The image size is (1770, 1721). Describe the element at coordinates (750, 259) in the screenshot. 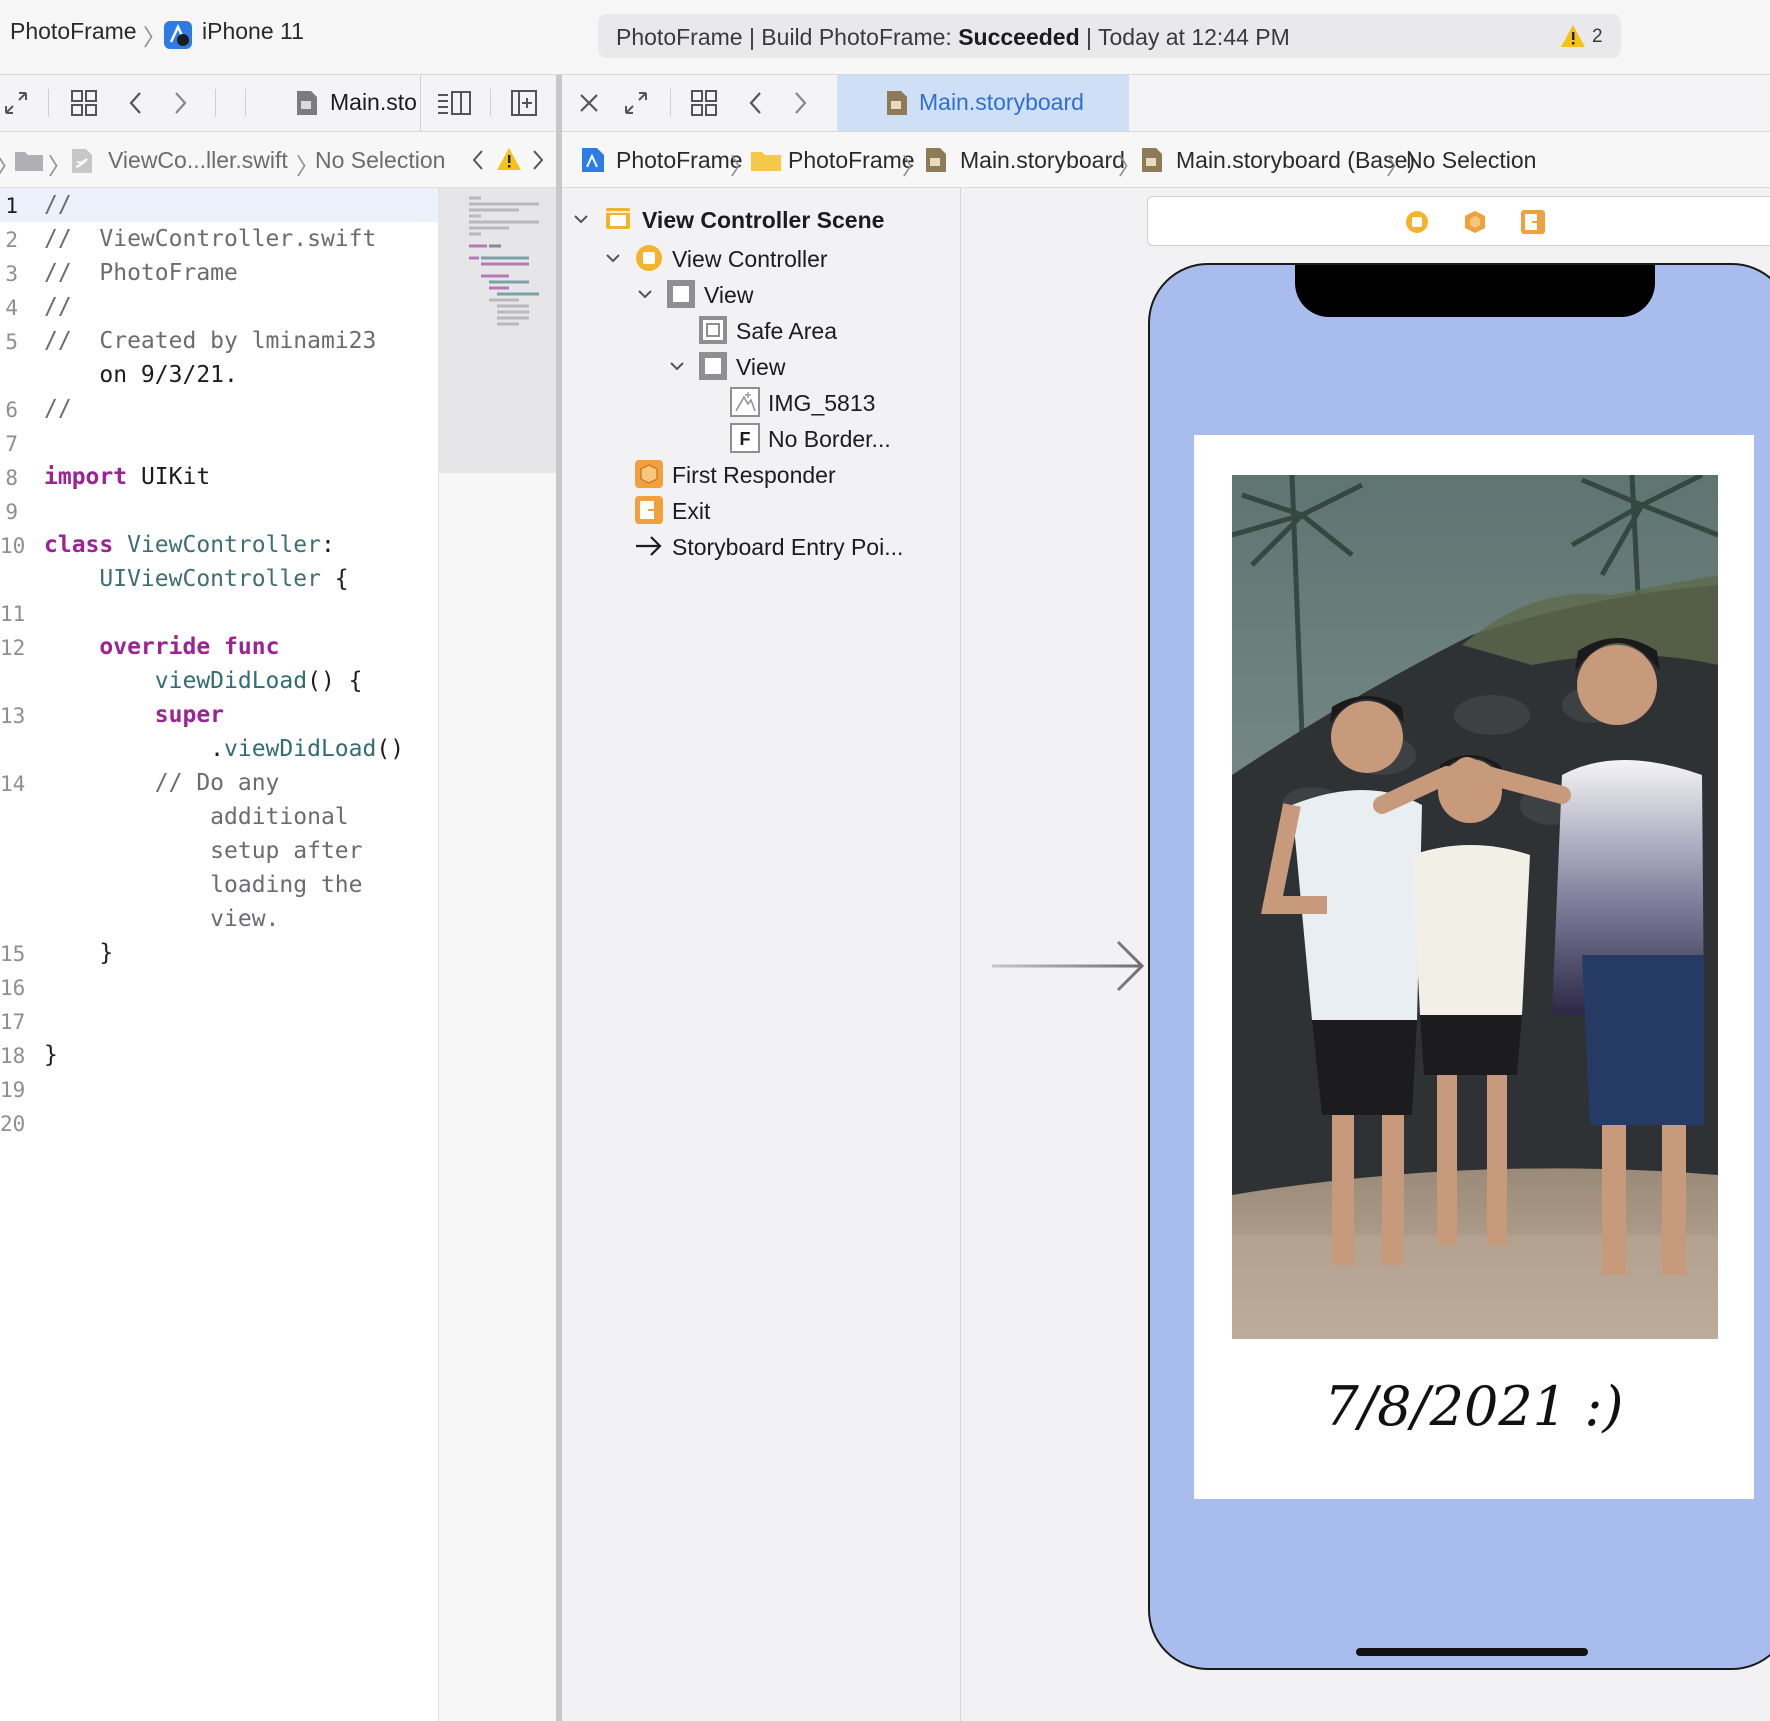

I see `outline-view-controller-label: View Controller` at that location.